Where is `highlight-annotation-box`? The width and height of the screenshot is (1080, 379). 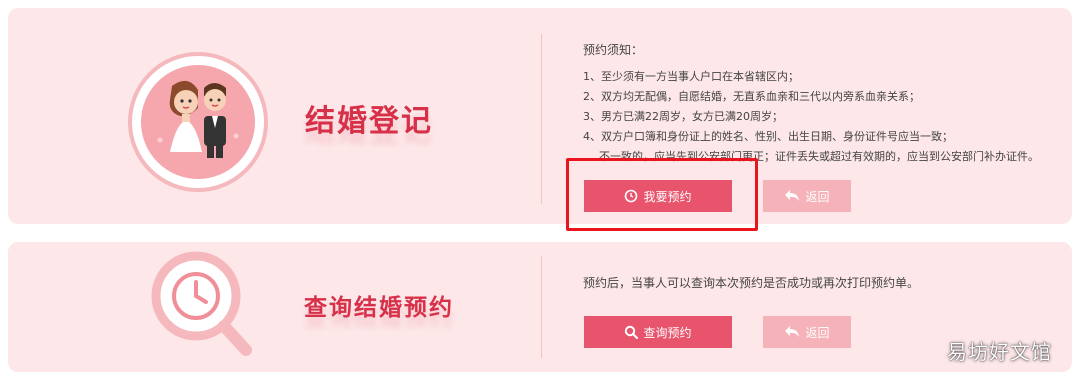 highlight-annotation-box is located at coordinates (662, 194).